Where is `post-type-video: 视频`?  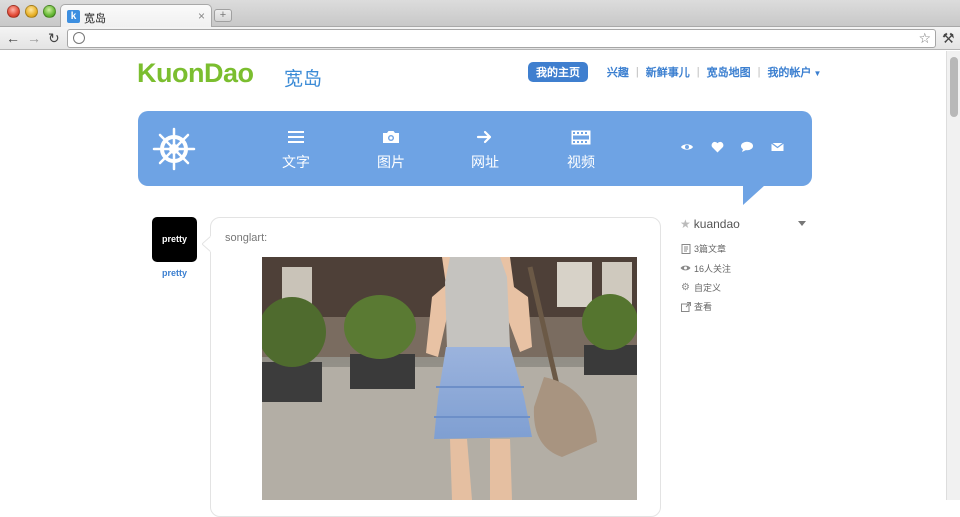
post-type-video: 视频 is located at coordinates (581, 151).